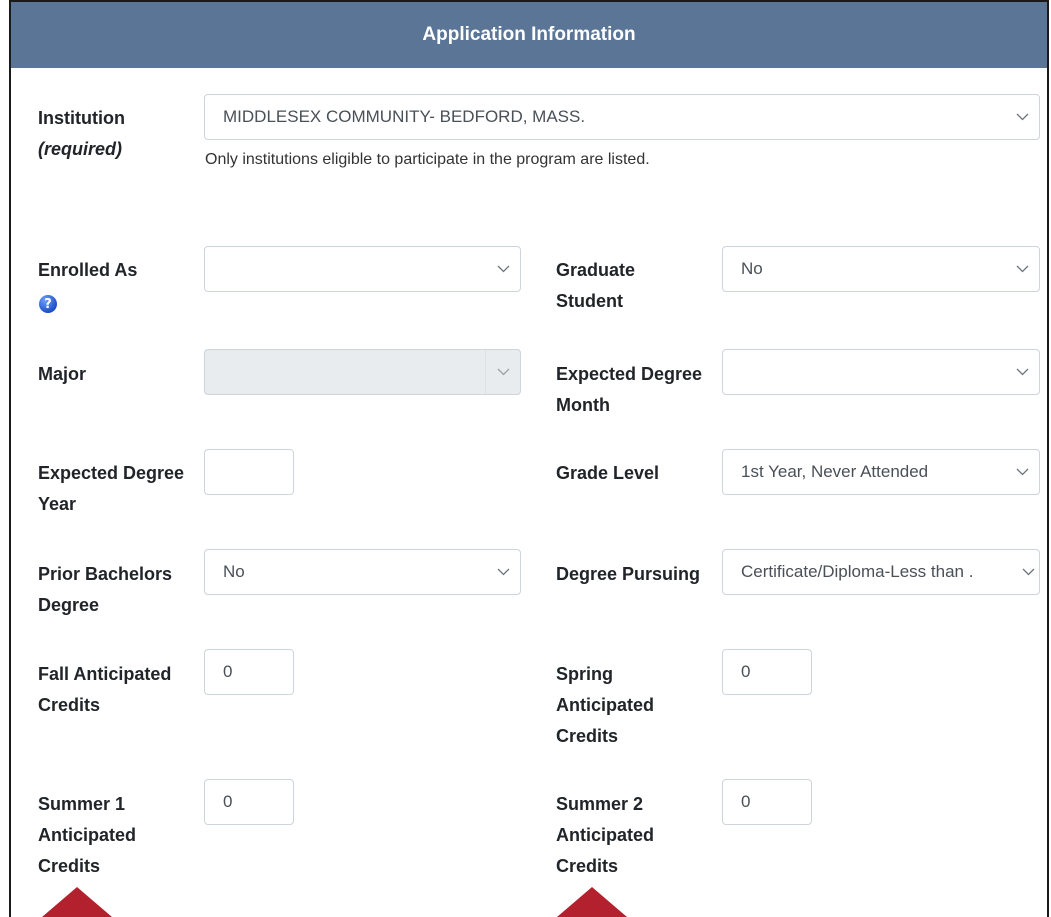  Describe the element at coordinates (249, 802) in the screenshot. I see `summer1-credits-input: 0` at that location.